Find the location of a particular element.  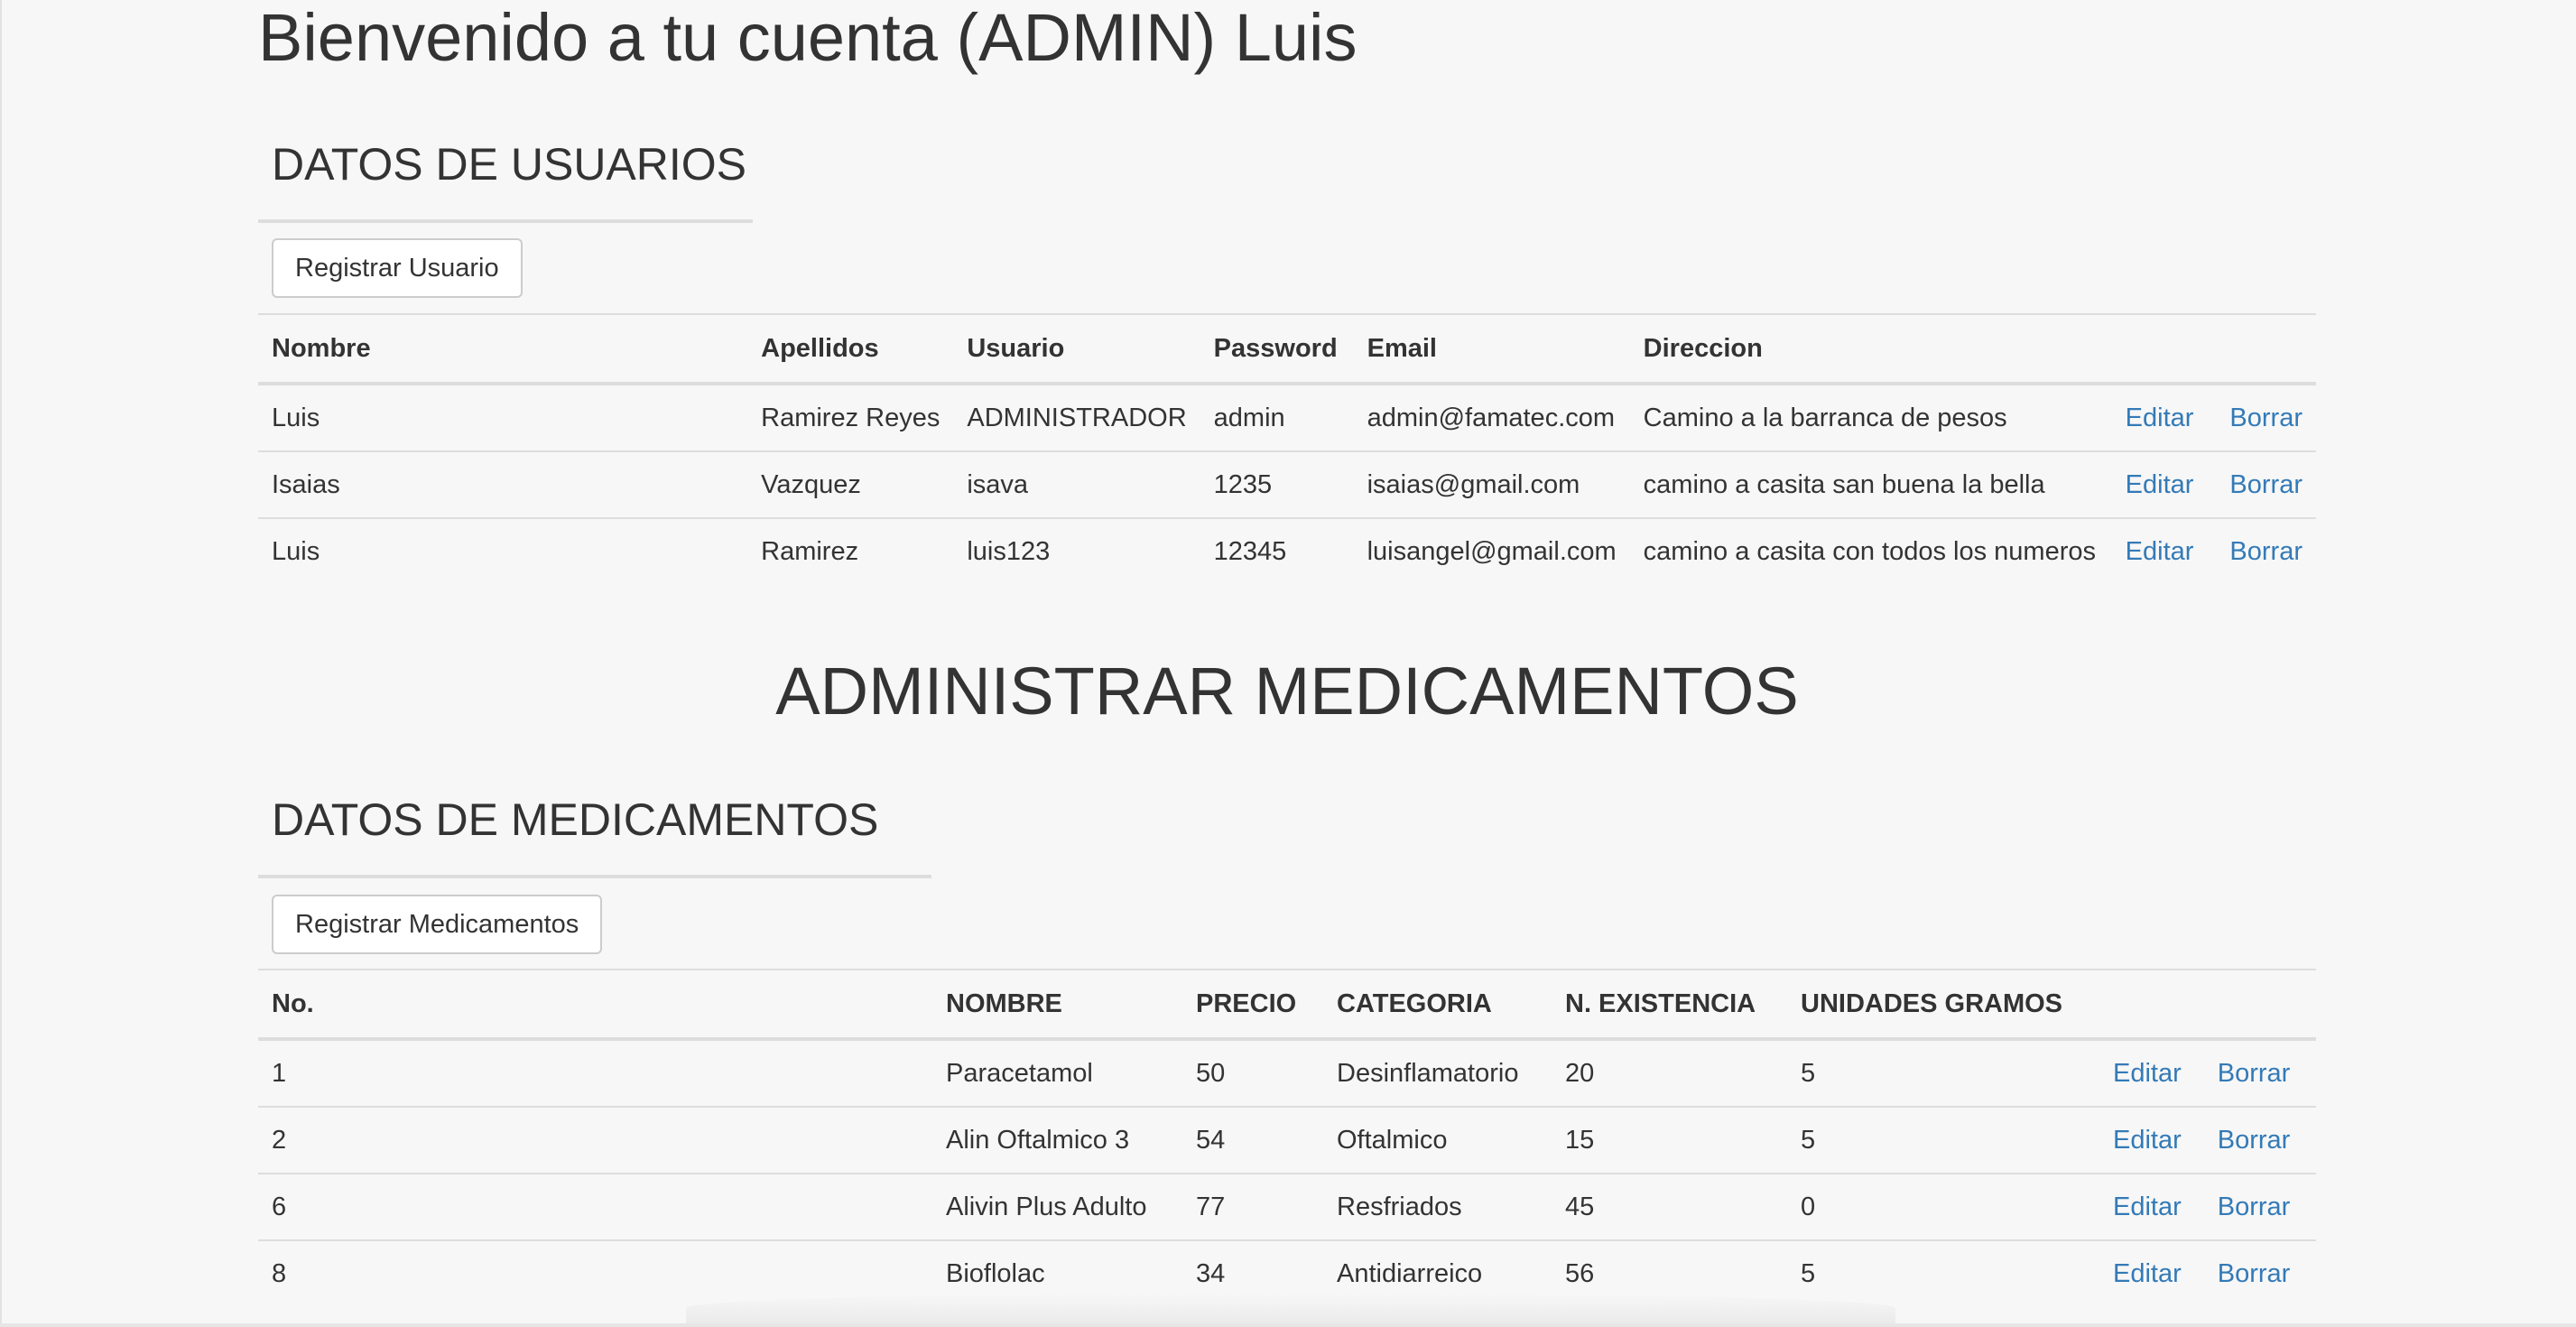

cell-no: 1 is located at coordinates (279, 1073).